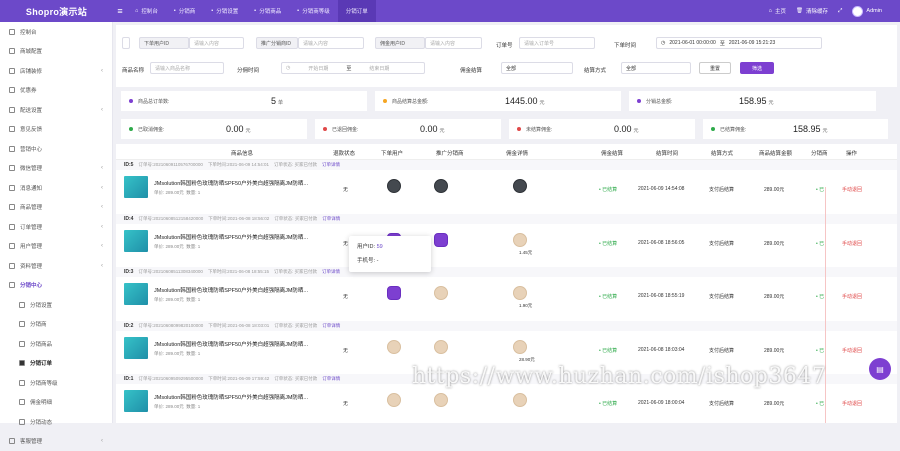  What do you see at coordinates (102, 266) in the screenshot?
I see `chevron-left-icon: ‹` at bounding box center [102, 266].